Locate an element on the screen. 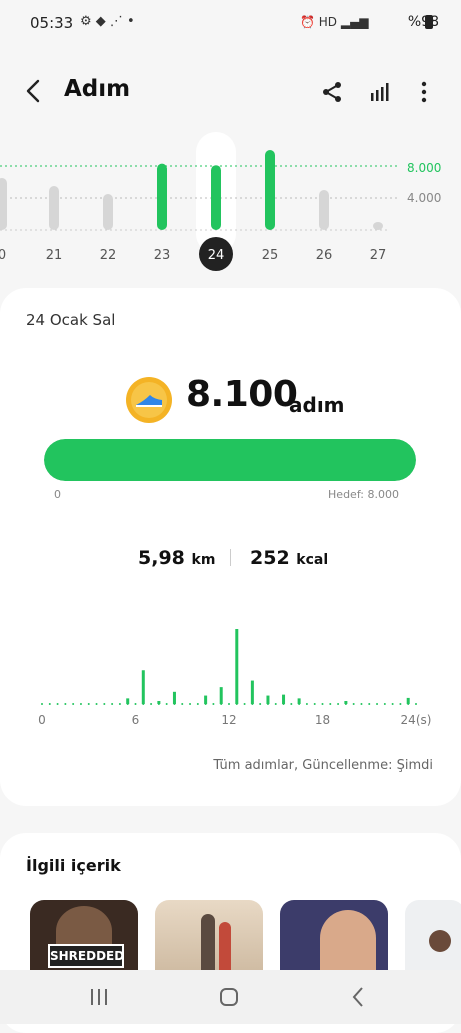  battery-percent: %98 is located at coordinates (423, 22).